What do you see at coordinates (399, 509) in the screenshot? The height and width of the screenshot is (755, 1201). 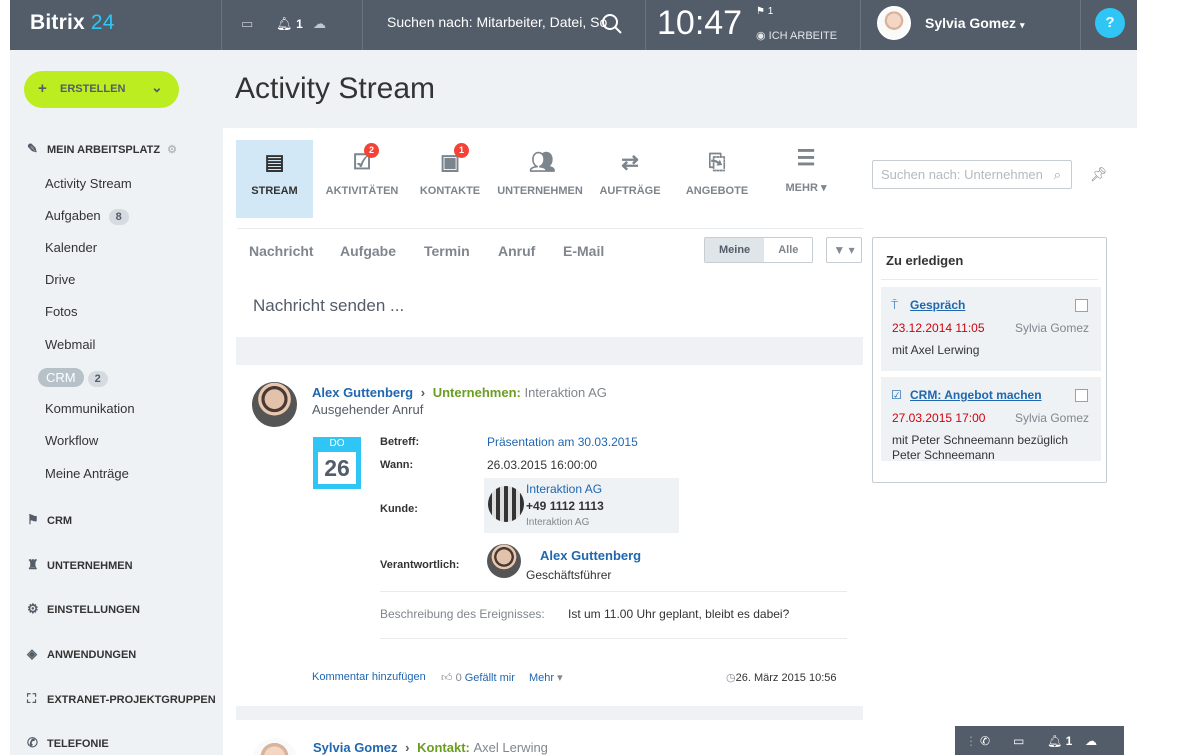 I see `client-label: Kunde:` at bounding box center [399, 509].